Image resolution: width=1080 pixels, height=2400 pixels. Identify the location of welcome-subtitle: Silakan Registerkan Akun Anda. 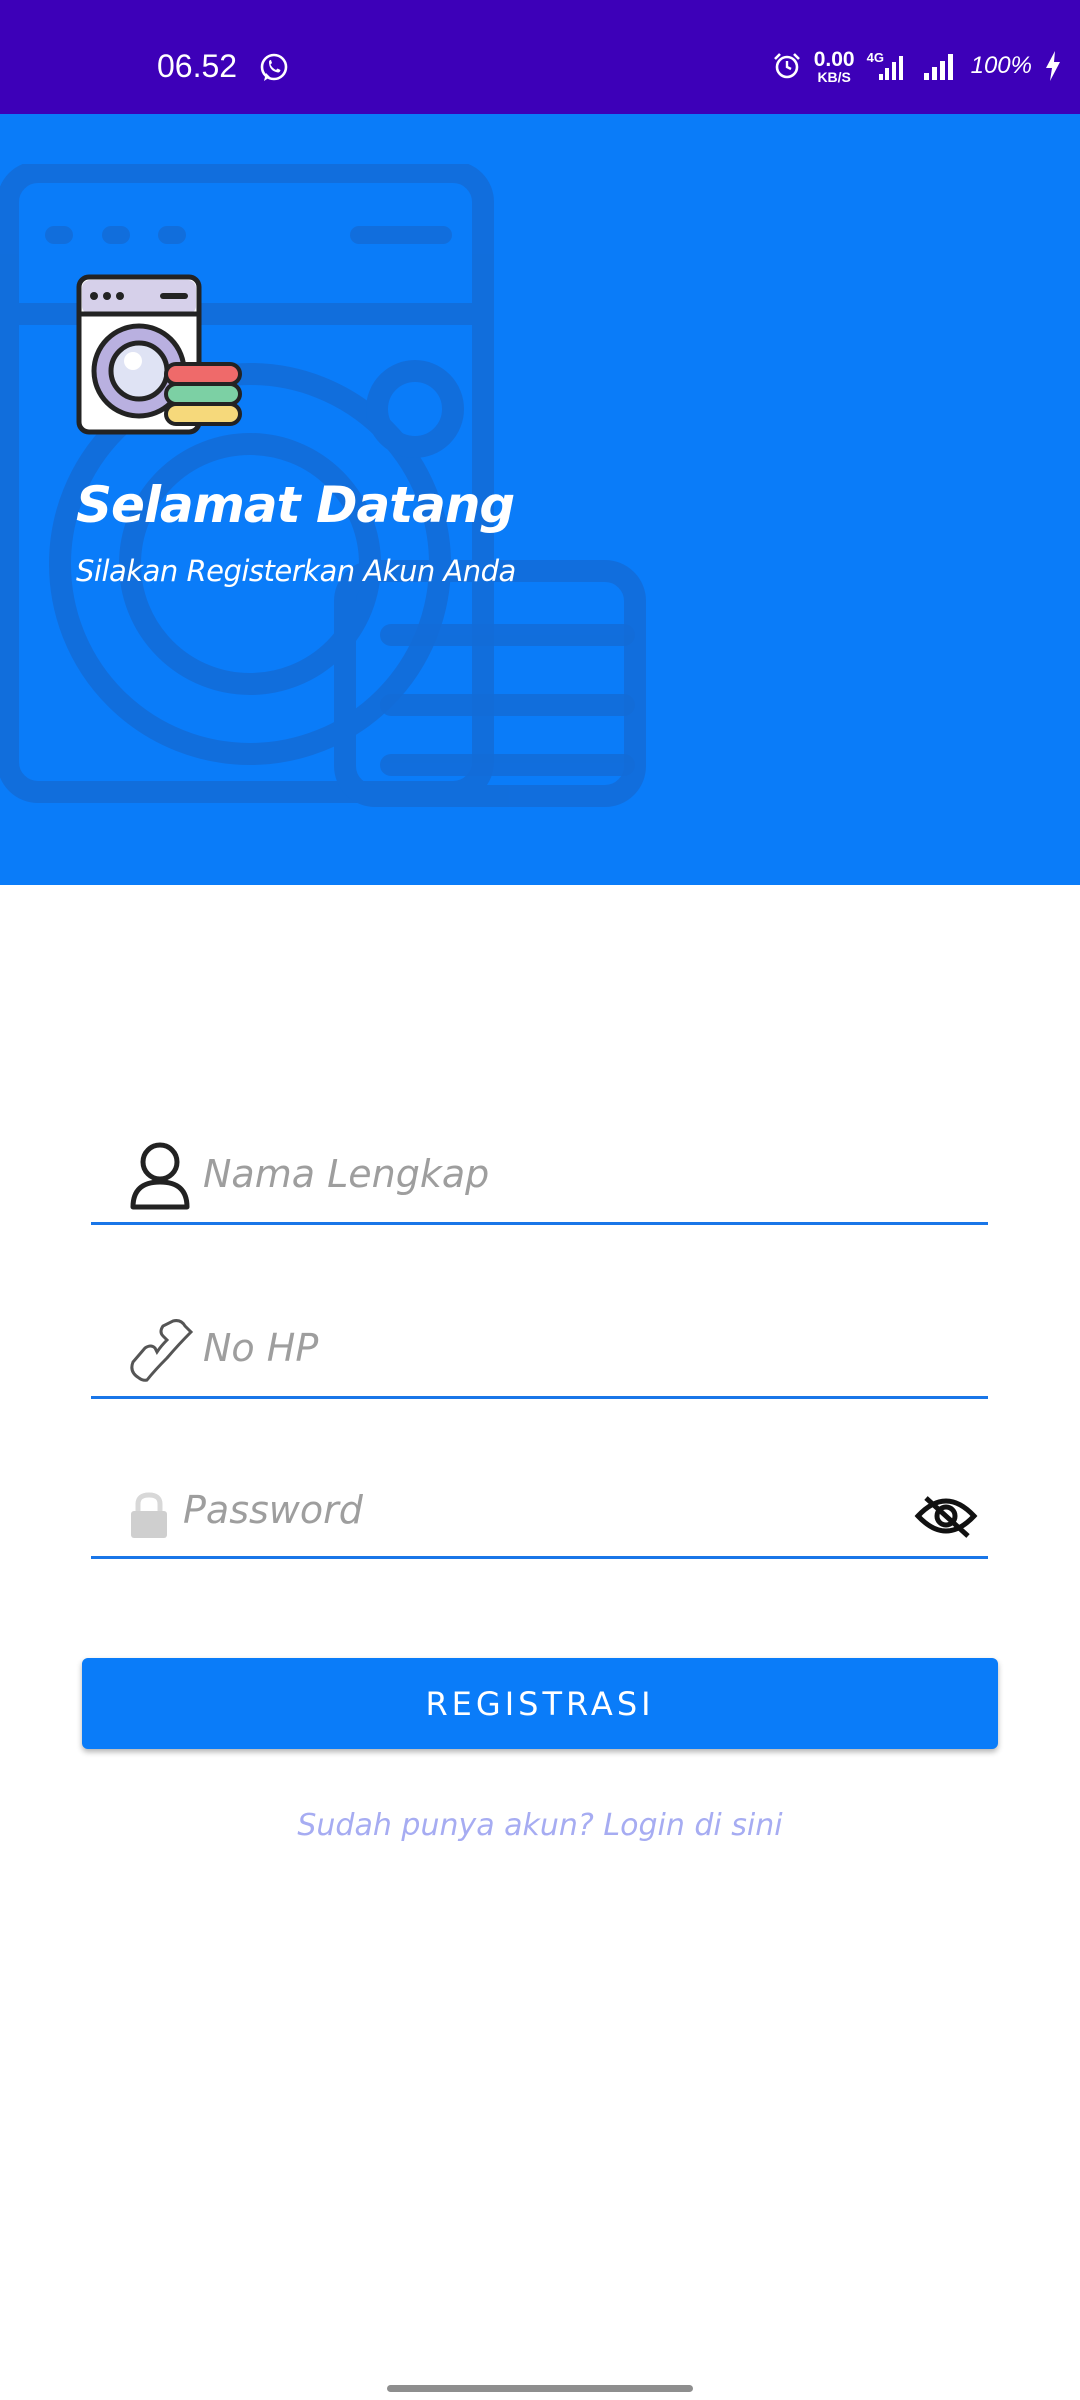
(296, 571).